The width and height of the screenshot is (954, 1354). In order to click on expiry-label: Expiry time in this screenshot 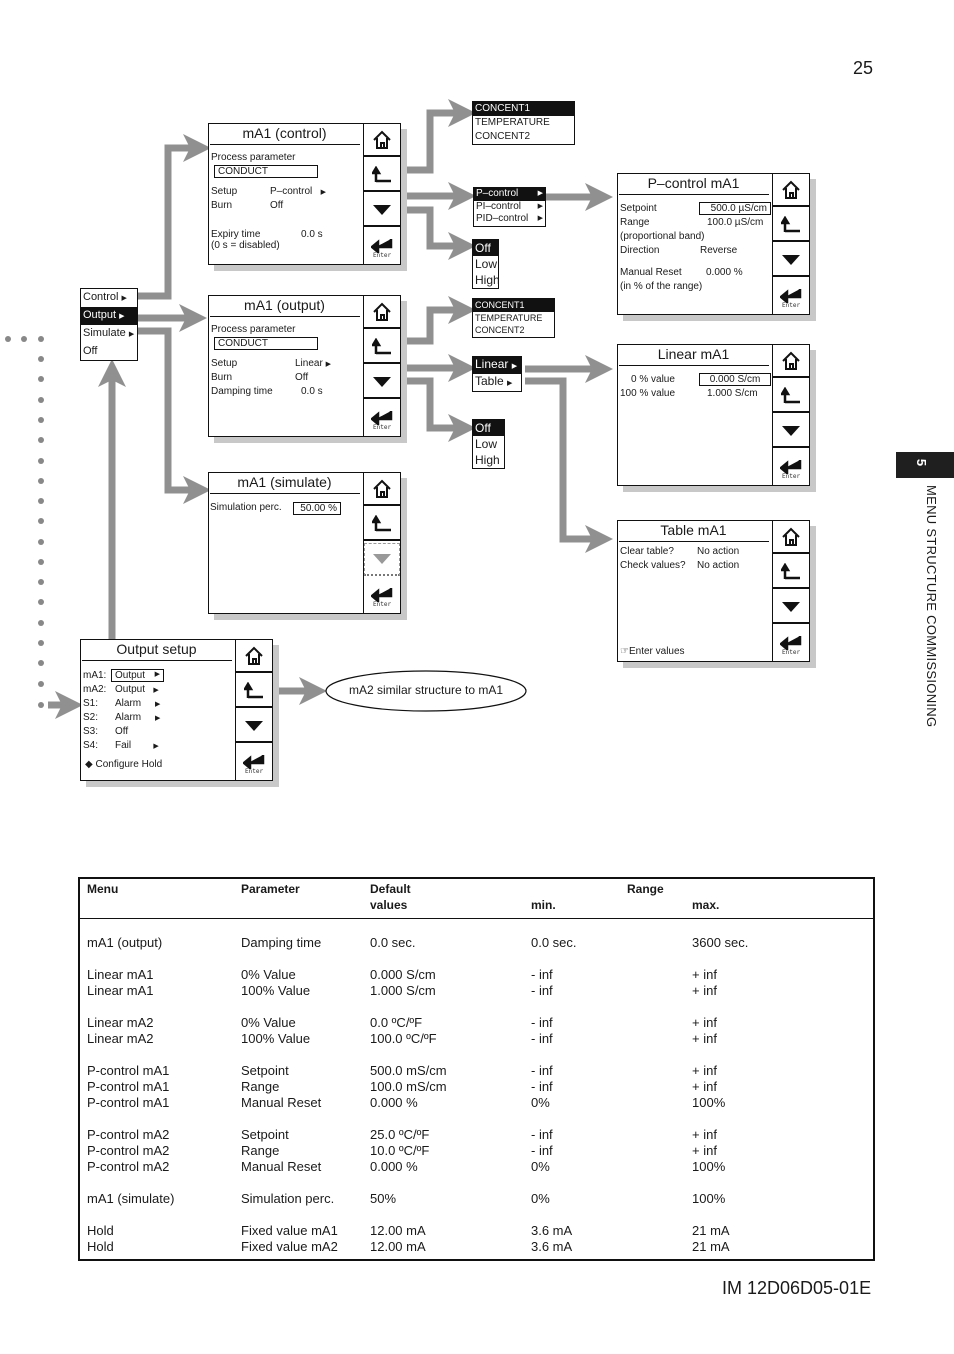, I will do `click(236, 234)`.